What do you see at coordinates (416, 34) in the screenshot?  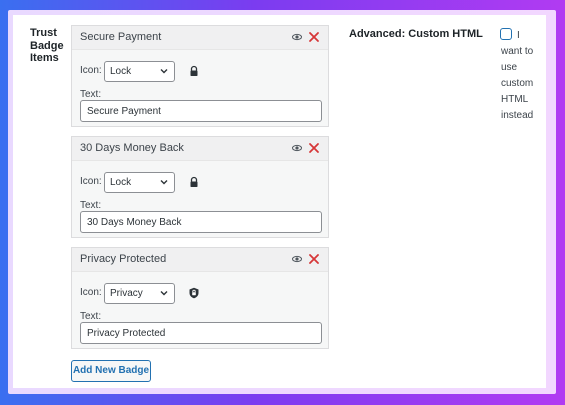 I see `advanced-custom-html-label: Advanced: Custom HTML` at bounding box center [416, 34].